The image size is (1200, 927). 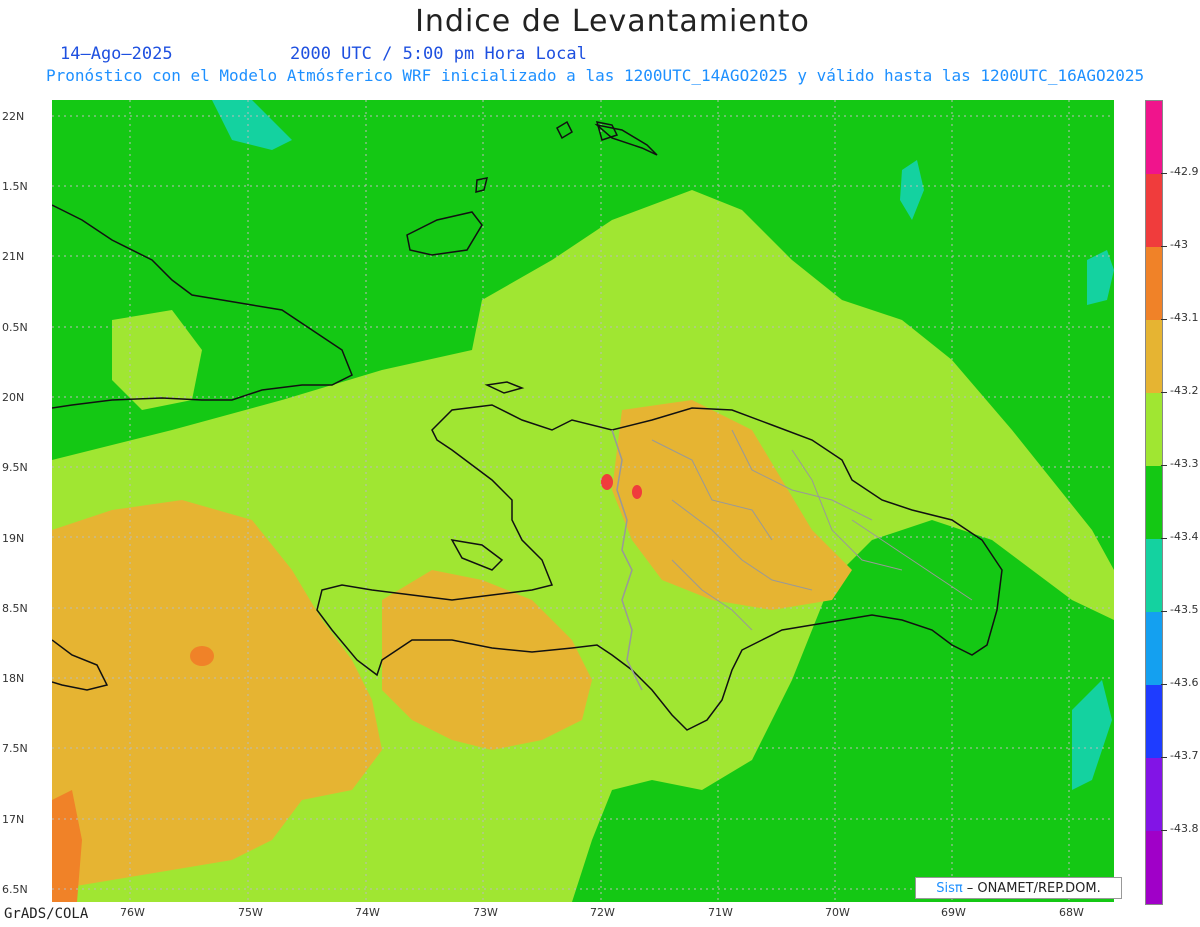 I want to click on lon-label: 73W, so click(x=485, y=912).